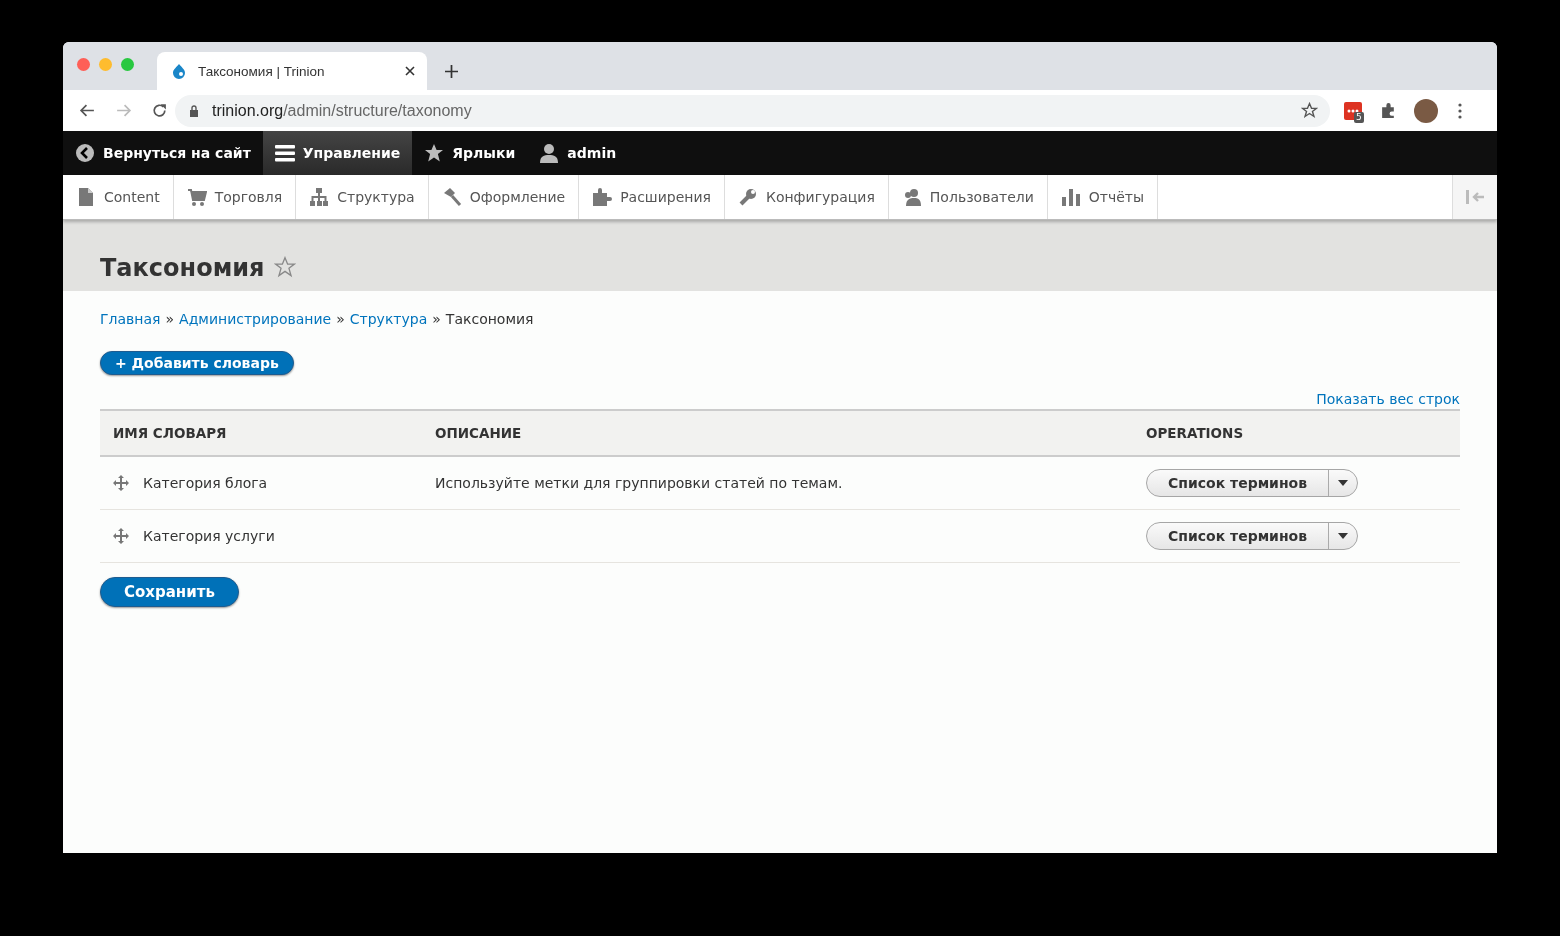  What do you see at coordinates (1426, 110) in the screenshot?
I see `avatar-circle` at bounding box center [1426, 110].